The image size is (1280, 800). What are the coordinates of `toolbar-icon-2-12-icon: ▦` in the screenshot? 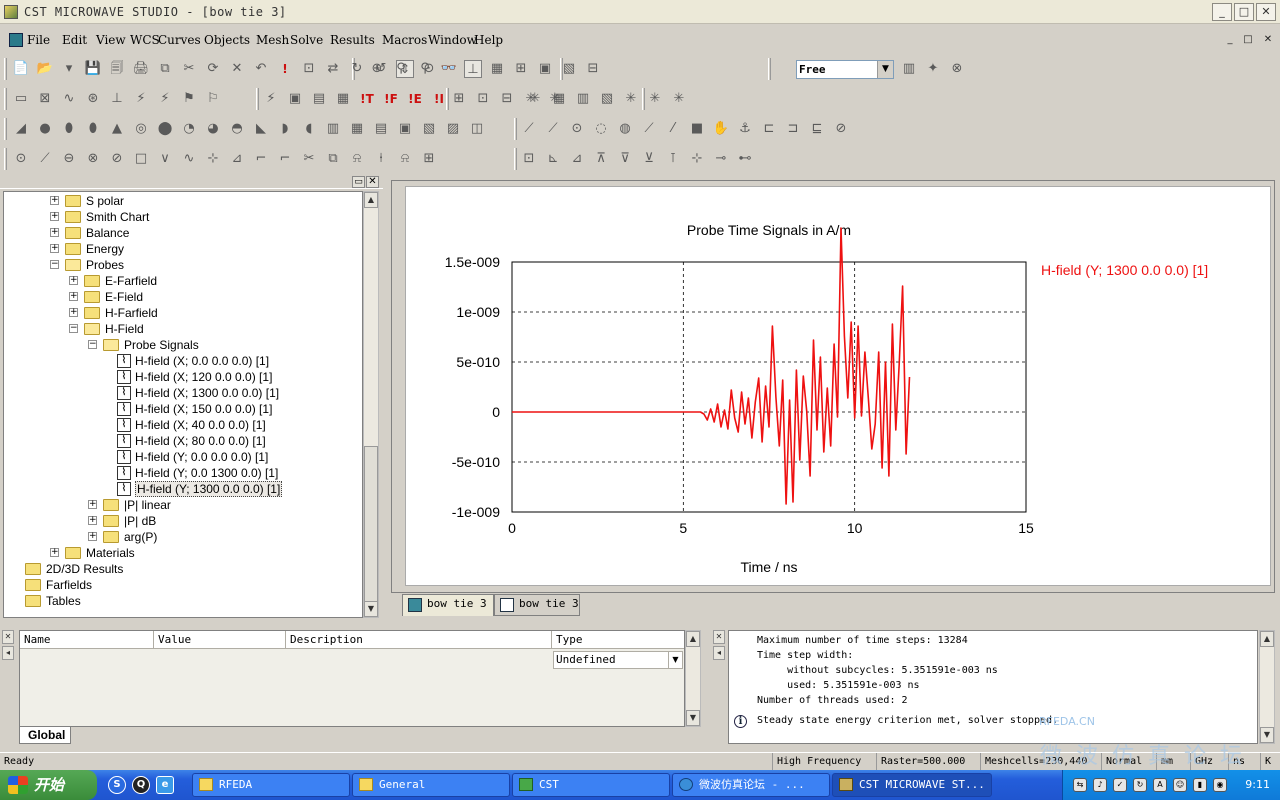 It's located at (343, 99).